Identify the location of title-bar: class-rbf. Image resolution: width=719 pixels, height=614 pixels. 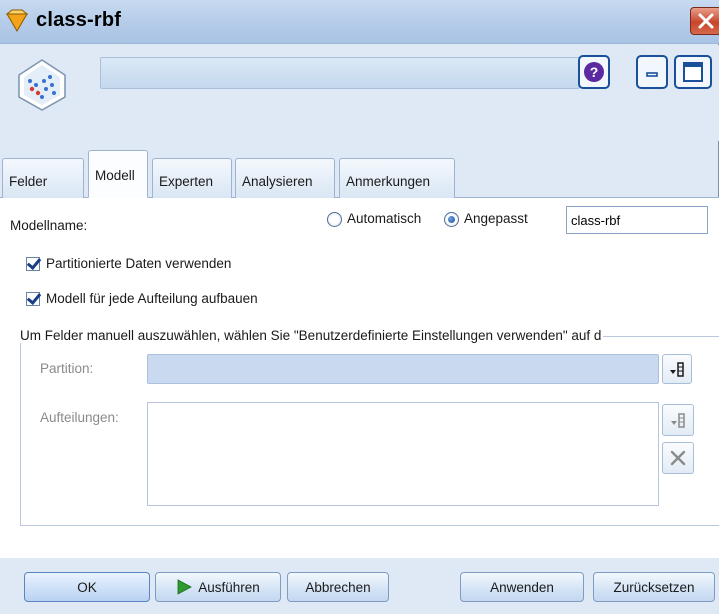
(359, 22).